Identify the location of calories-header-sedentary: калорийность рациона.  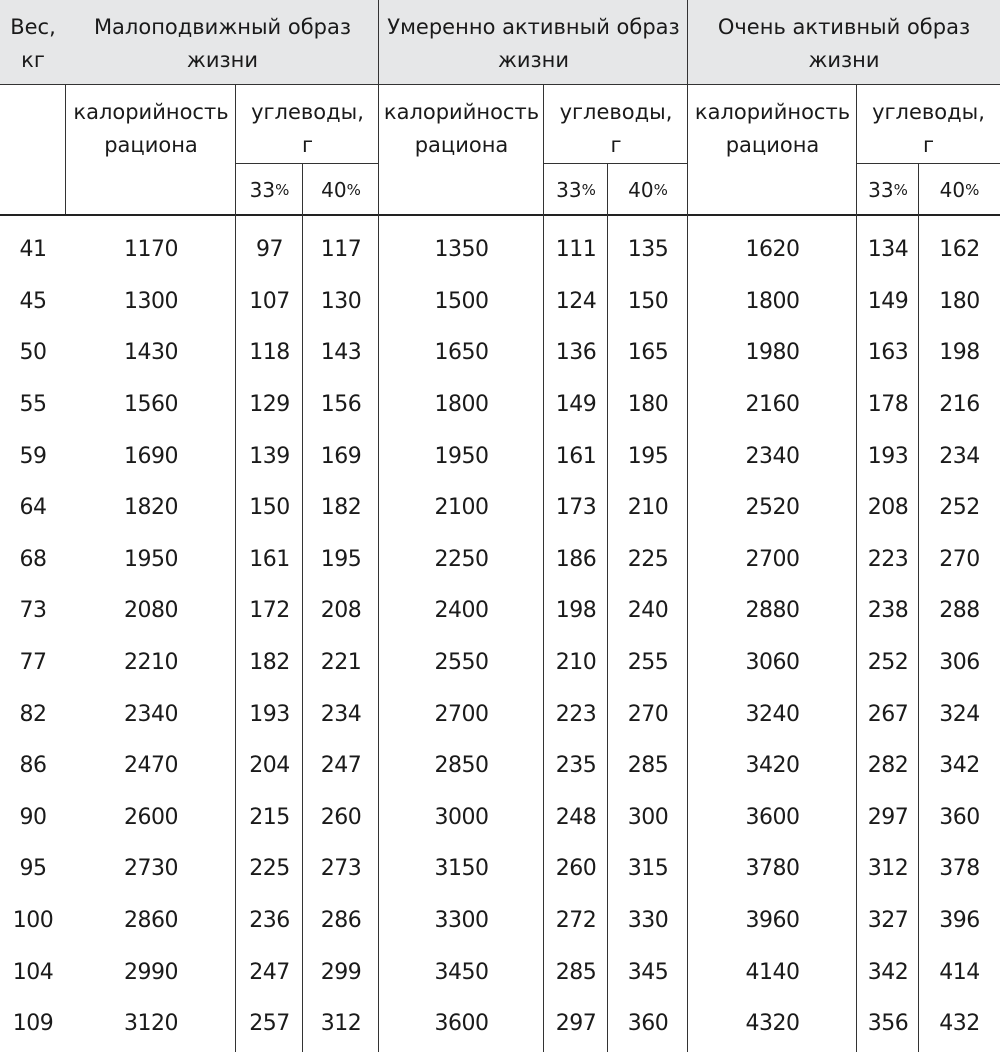
(151, 128).